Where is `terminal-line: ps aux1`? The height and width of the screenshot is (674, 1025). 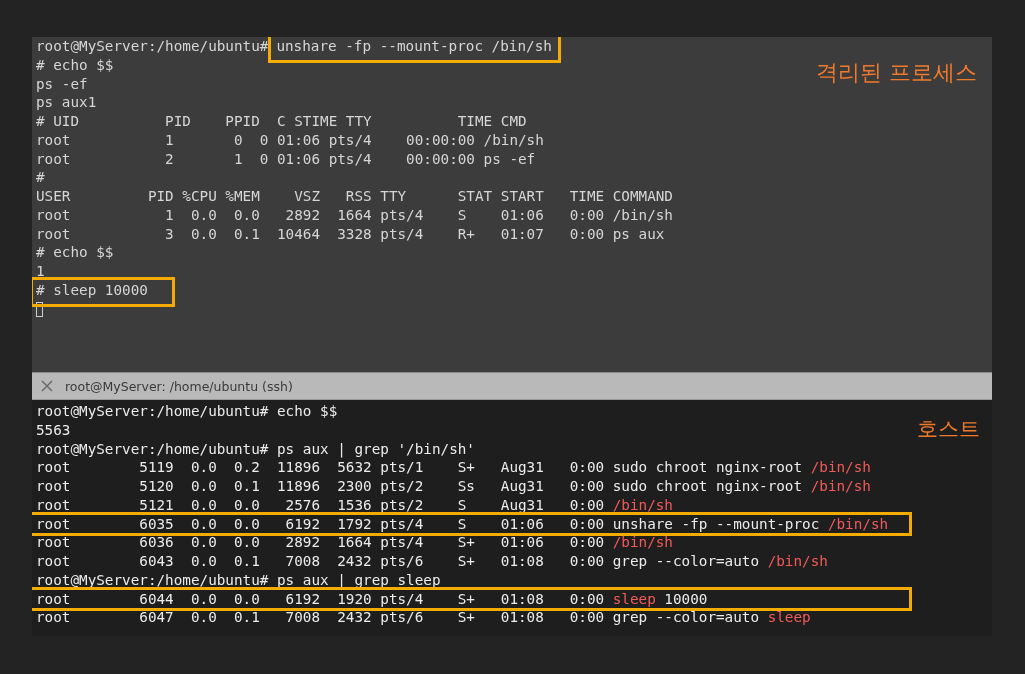
terminal-line: ps aux1 is located at coordinates (66, 102).